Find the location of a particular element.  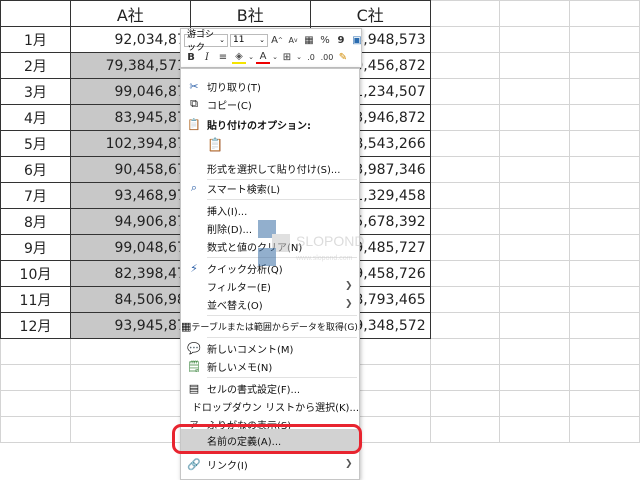

menu-item-sort: 並べ替え(O) ❯ is located at coordinates (270, 304).